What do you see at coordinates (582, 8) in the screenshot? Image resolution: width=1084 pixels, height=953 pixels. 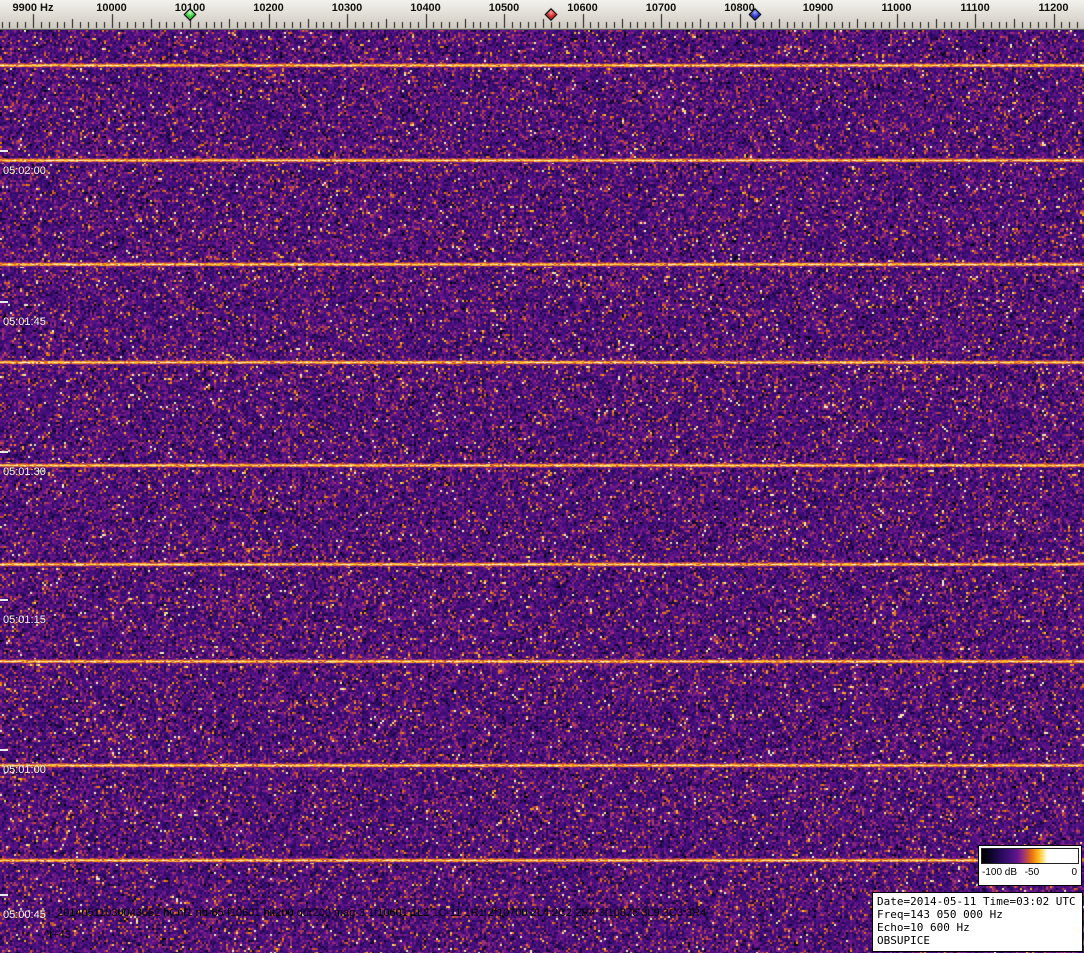 I see `freq-tick-label: 10600` at bounding box center [582, 8].